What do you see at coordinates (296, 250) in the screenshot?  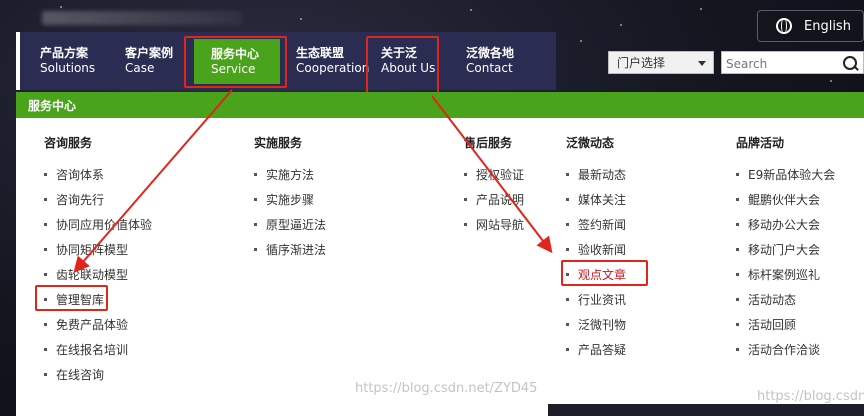 I see `list-item-label: 循序渐进法` at bounding box center [296, 250].